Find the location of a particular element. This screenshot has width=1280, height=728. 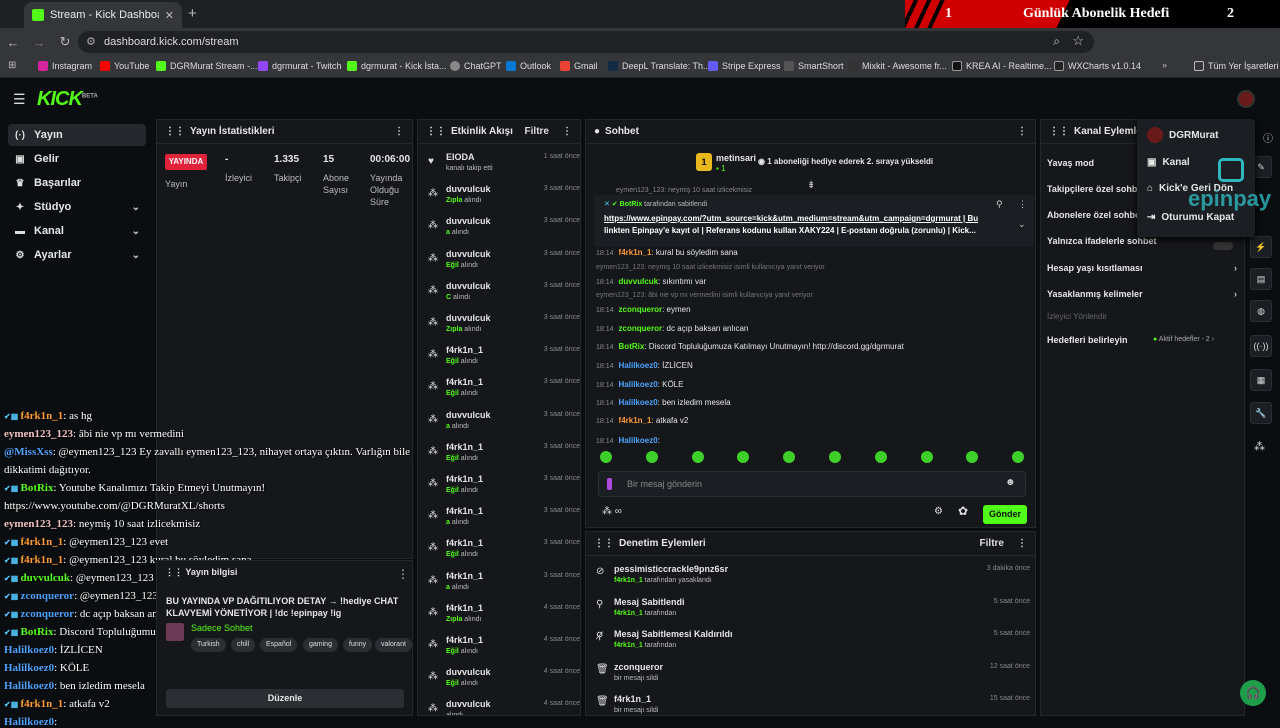

activity-item: ⁂ f4rk1n_1 a alındı 3 saat önce is located at coordinates (503, 584).